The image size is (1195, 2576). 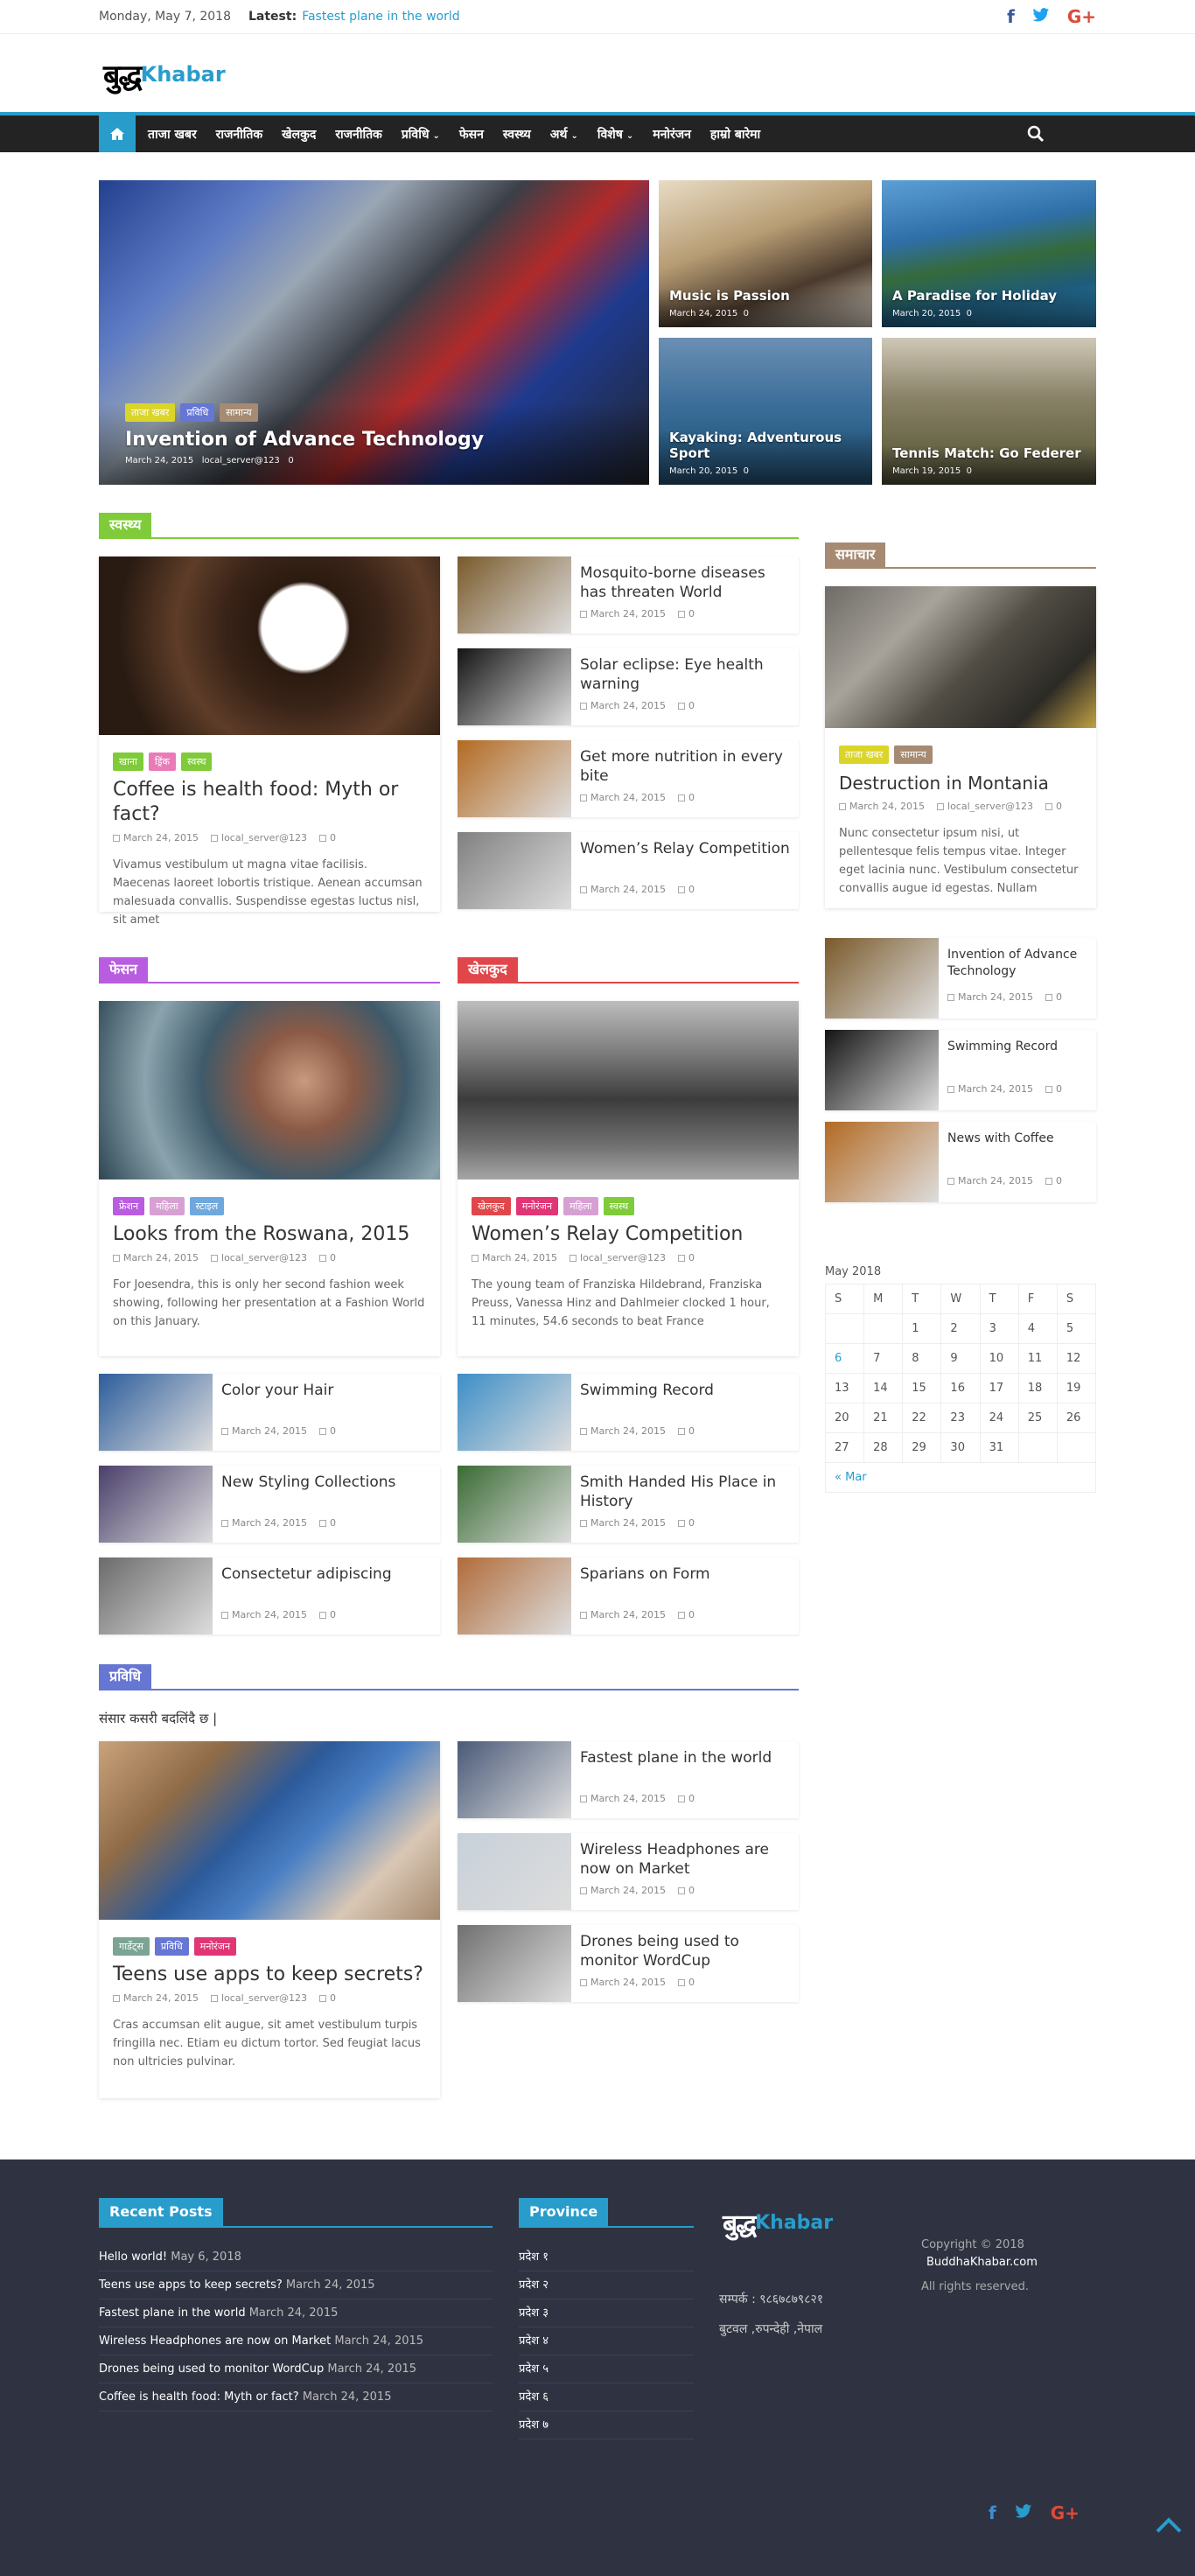 I want to click on calendar-day: 9, so click(x=960, y=1358).